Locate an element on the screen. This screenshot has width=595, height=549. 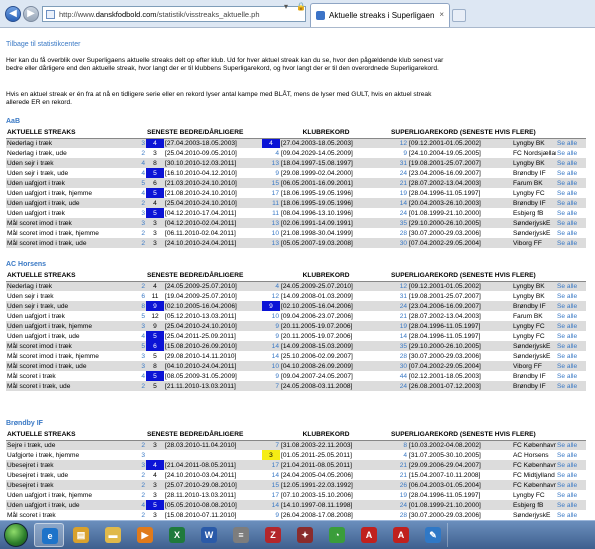
league-record-period: [29.10.2000-26.10.2005] is located at coordinates (460, 223).